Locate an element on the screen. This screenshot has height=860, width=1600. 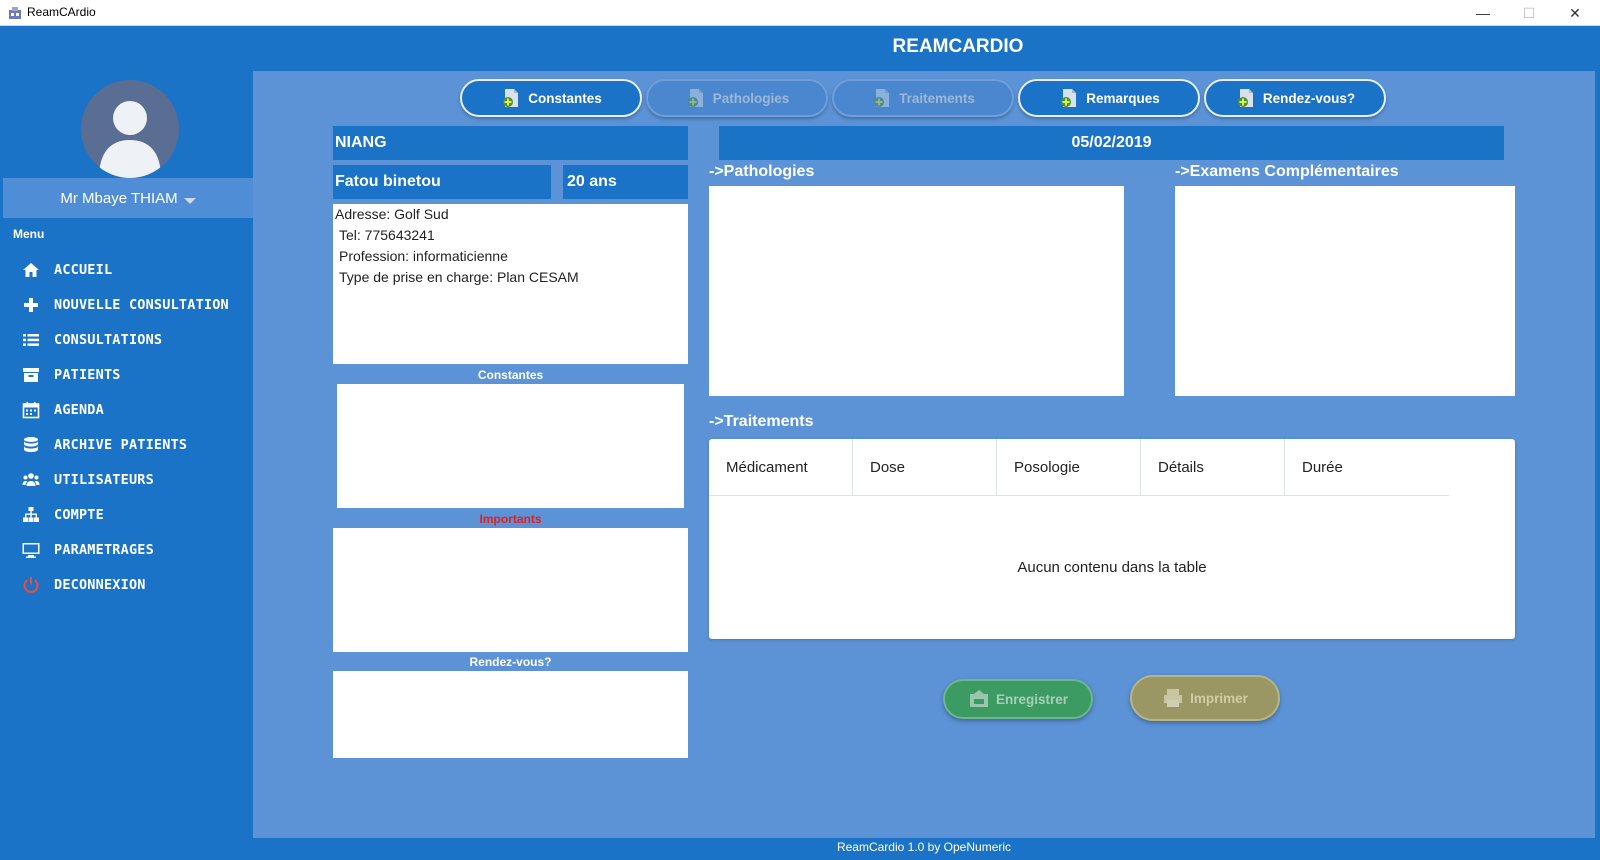
rendez-vous-box is located at coordinates (510, 714).